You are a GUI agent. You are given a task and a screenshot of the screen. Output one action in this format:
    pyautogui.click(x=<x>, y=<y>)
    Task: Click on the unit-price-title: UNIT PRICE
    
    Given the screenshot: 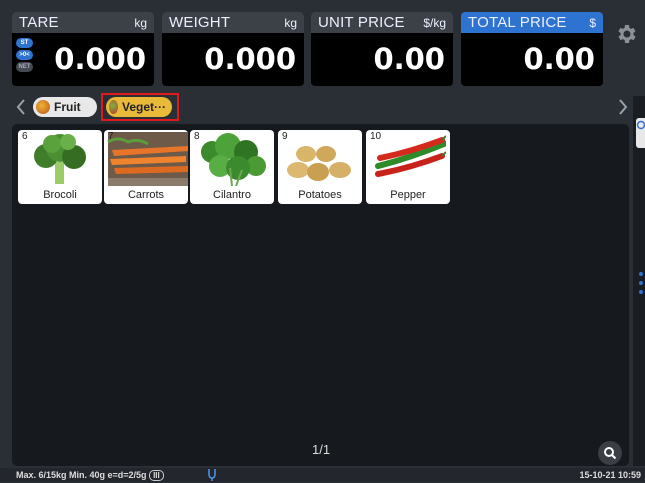 What is the action you would take?
    pyautogui.click(x=361, y=22)
    